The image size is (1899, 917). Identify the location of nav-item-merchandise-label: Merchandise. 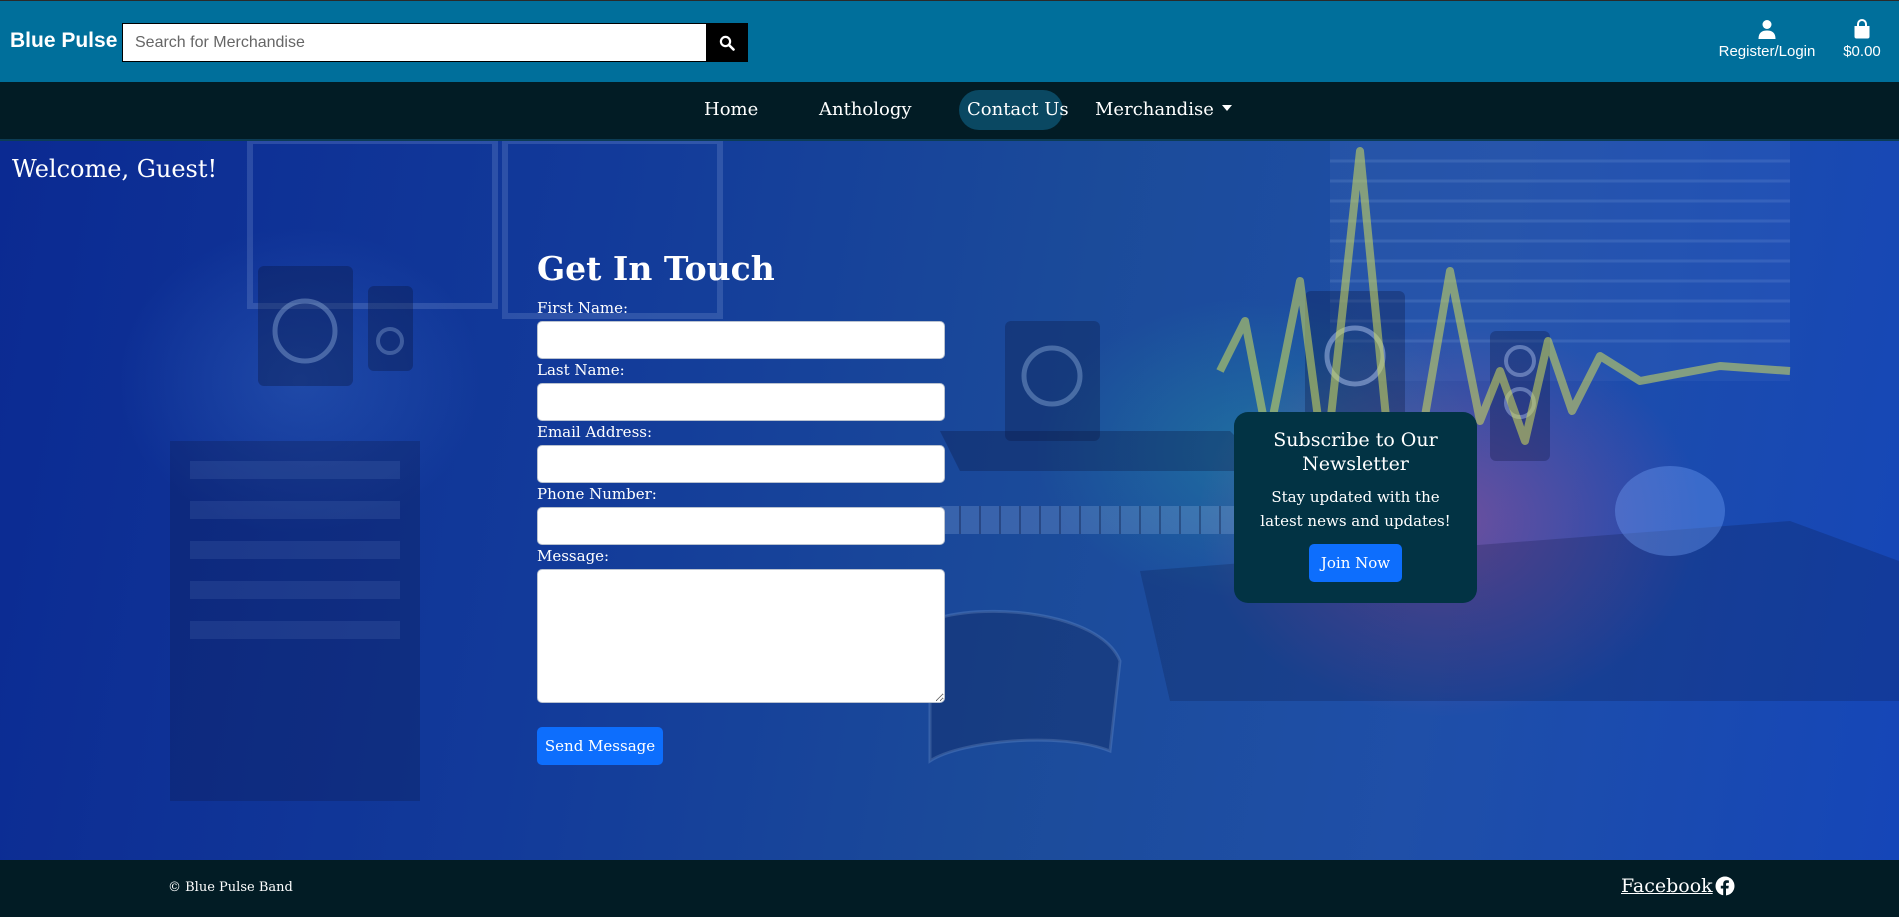
(1154, 109).